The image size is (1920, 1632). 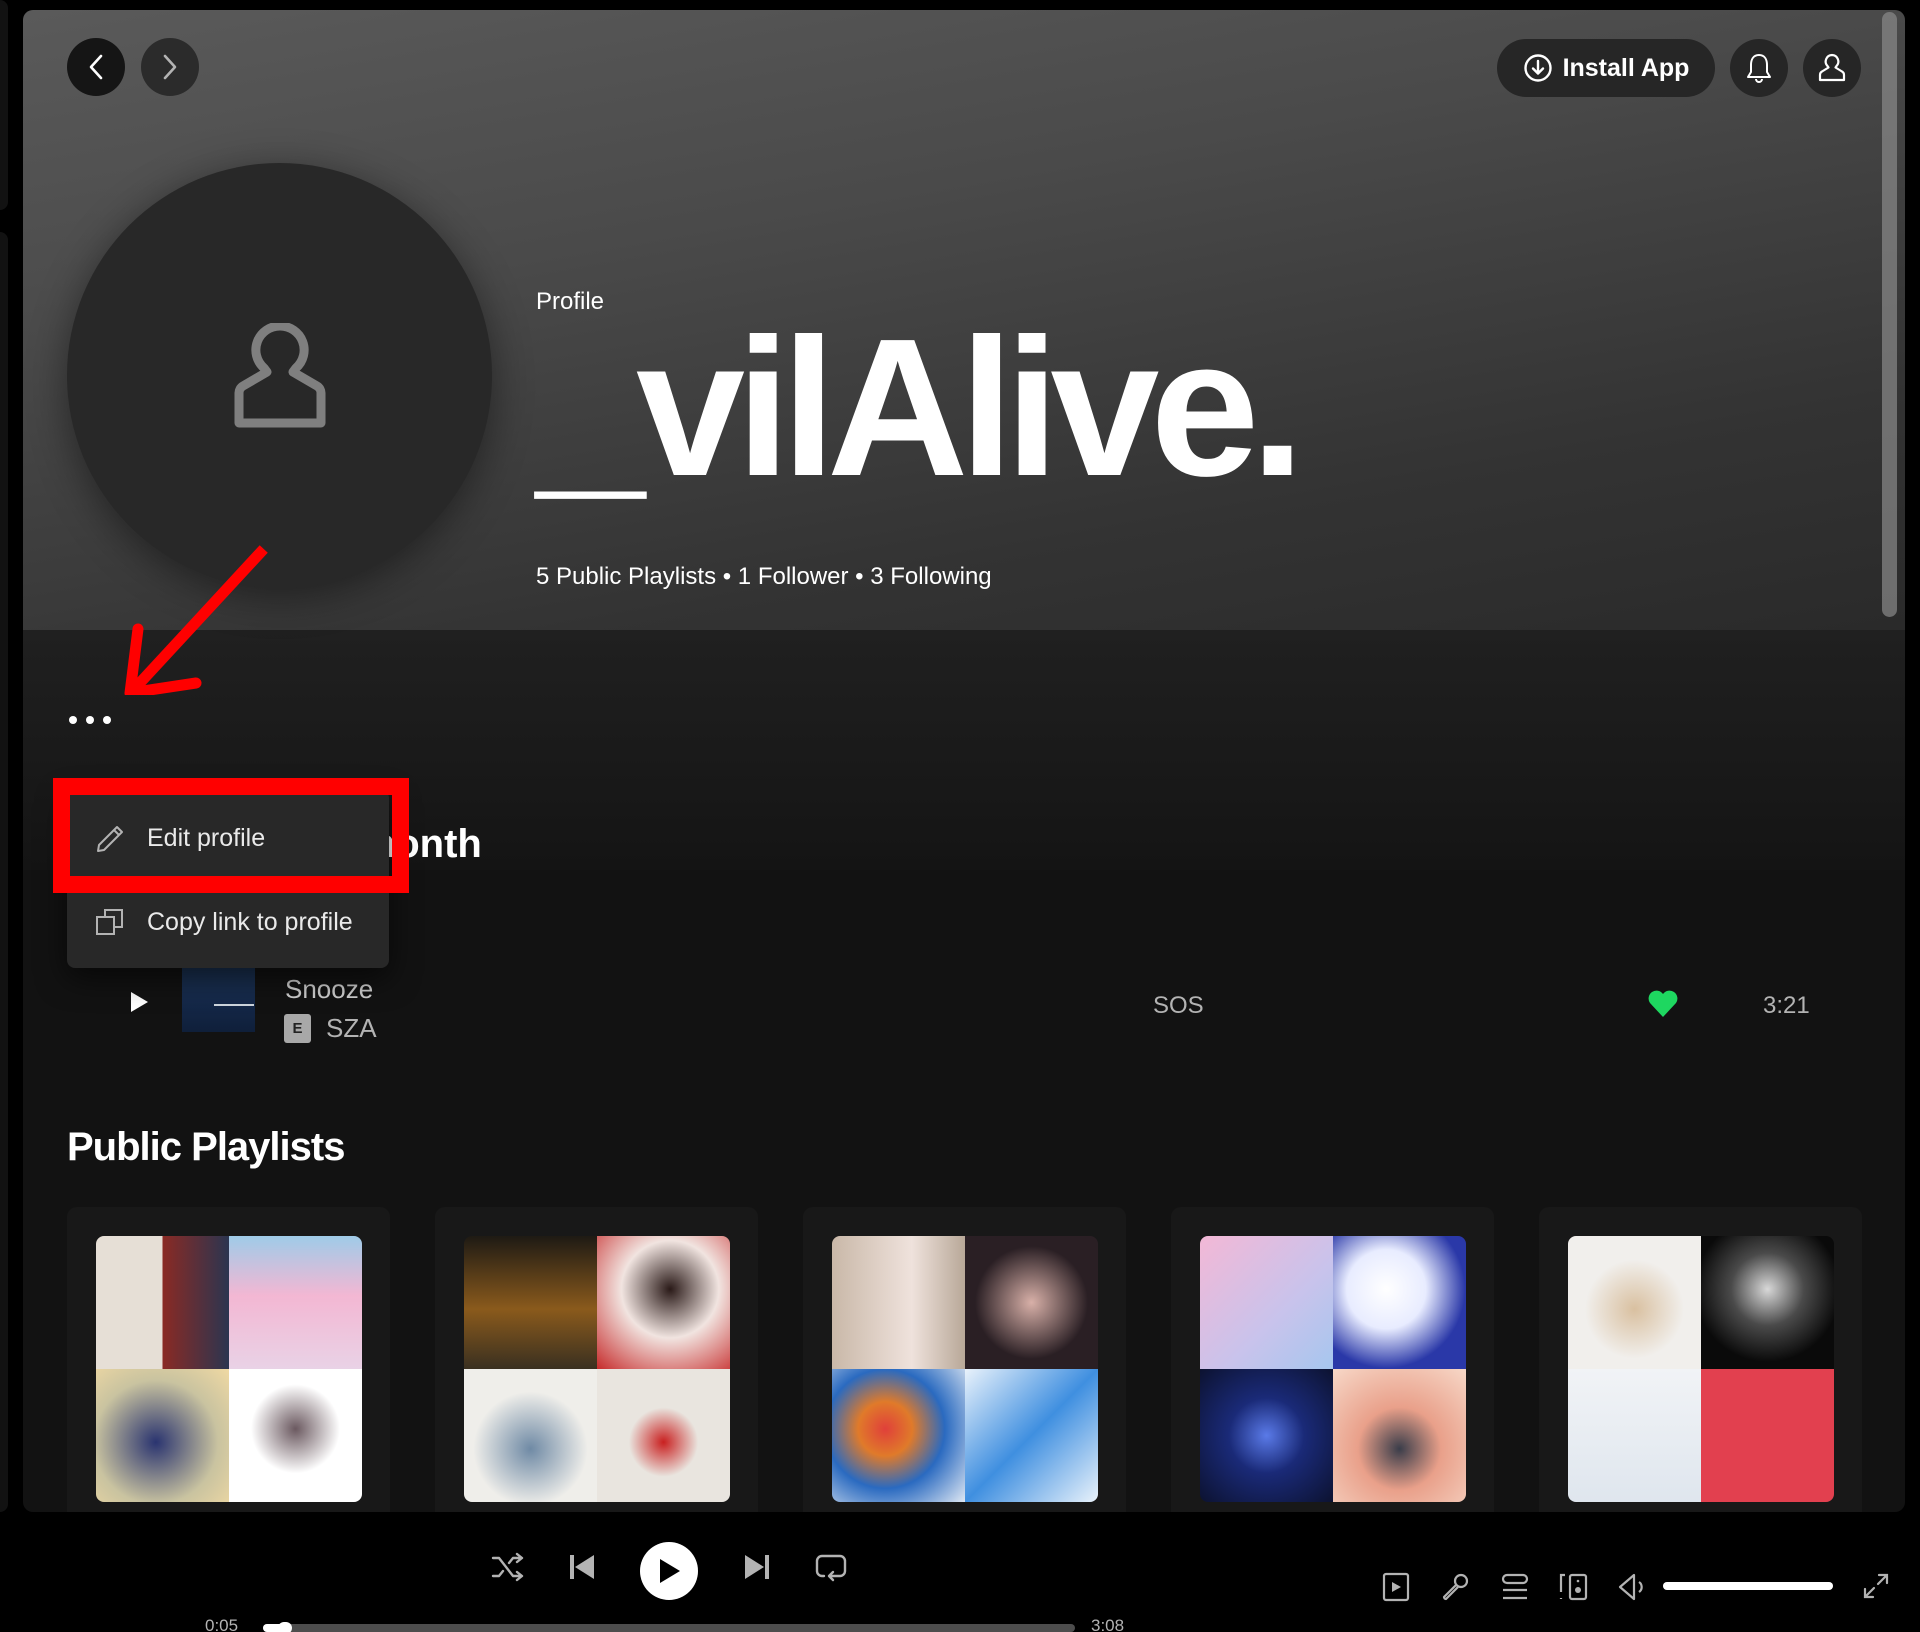 I want to click on menu-item-copy-link: Copy link to profile, so click(x=228, y=922).